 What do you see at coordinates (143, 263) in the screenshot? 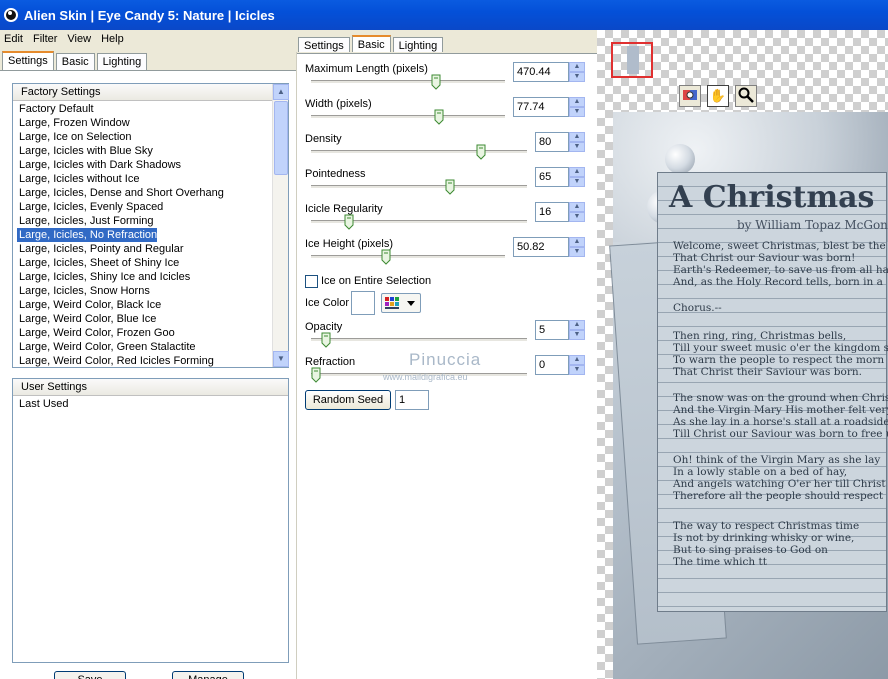
I see `list-item: Large, Icicles, Sheet of Shiny Ice` at bounding box center [143, 263].